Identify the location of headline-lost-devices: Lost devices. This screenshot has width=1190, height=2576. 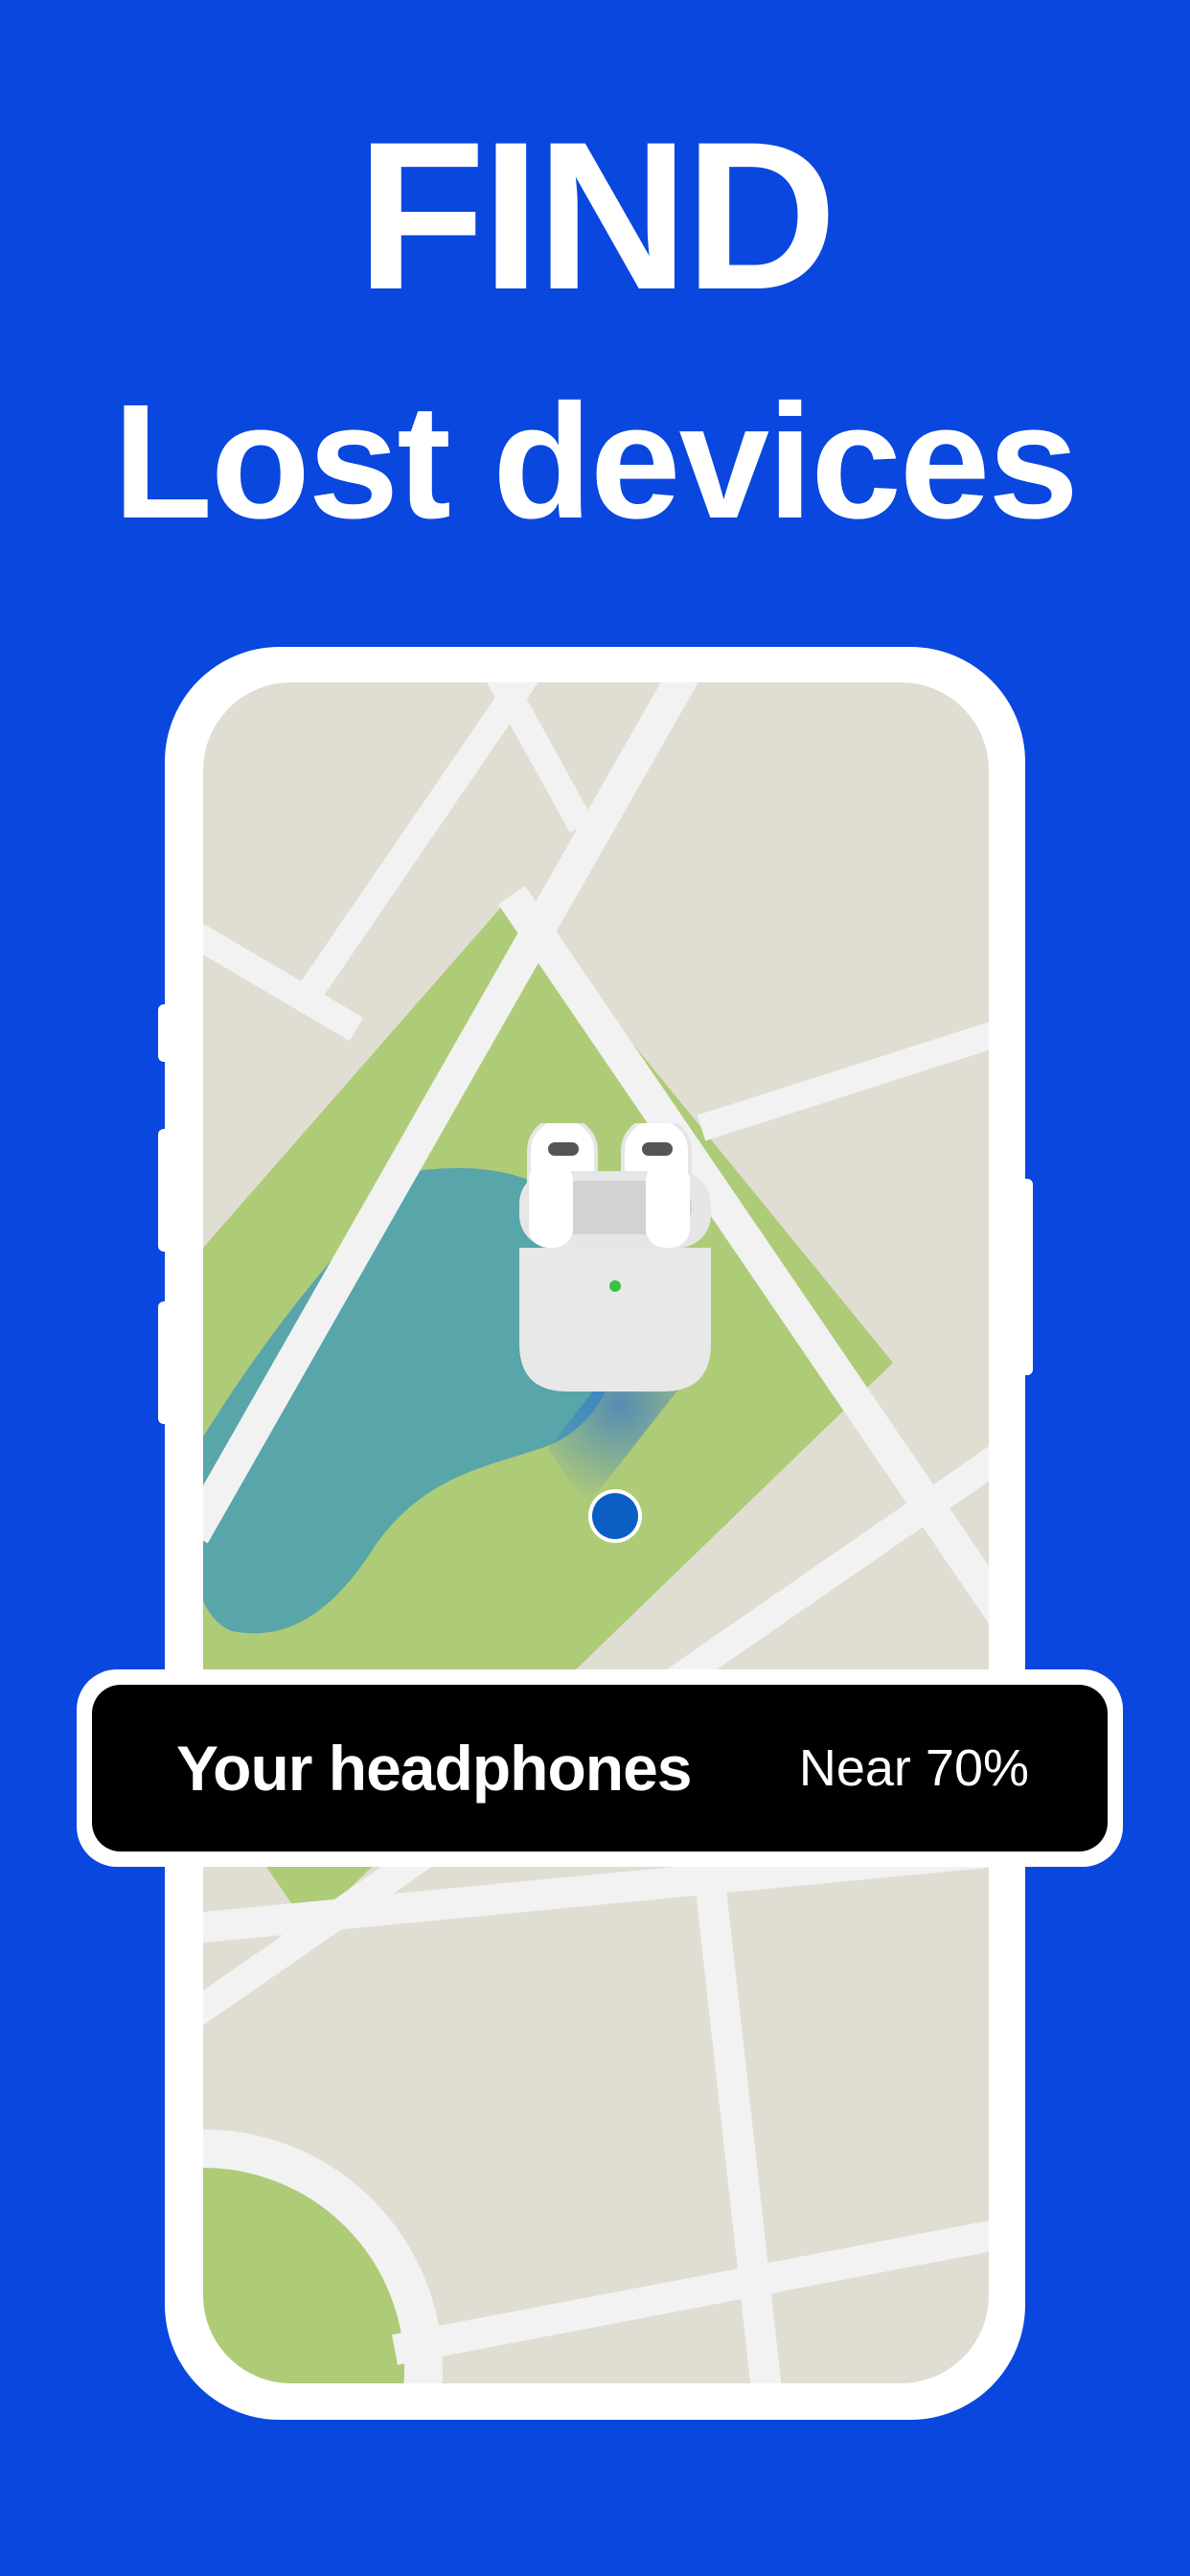
(596, 462).